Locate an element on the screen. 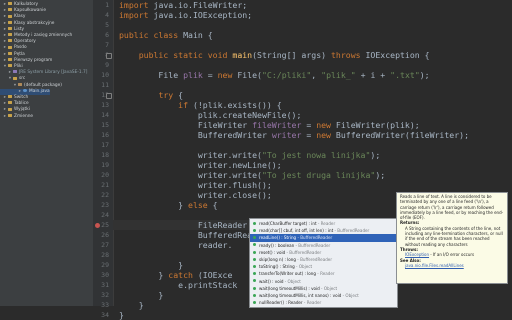  java-file-icon is located at coordinates (25, 90).